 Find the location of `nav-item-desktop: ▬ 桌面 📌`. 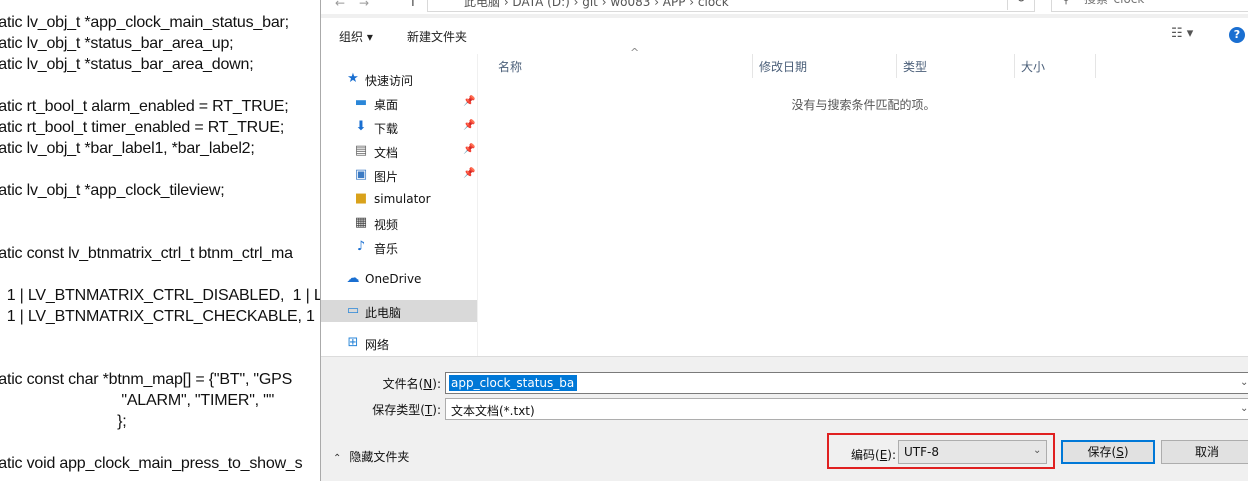

nav-item-desktop: ▬ 桌面 📌 is located at coordinates (399, 103).